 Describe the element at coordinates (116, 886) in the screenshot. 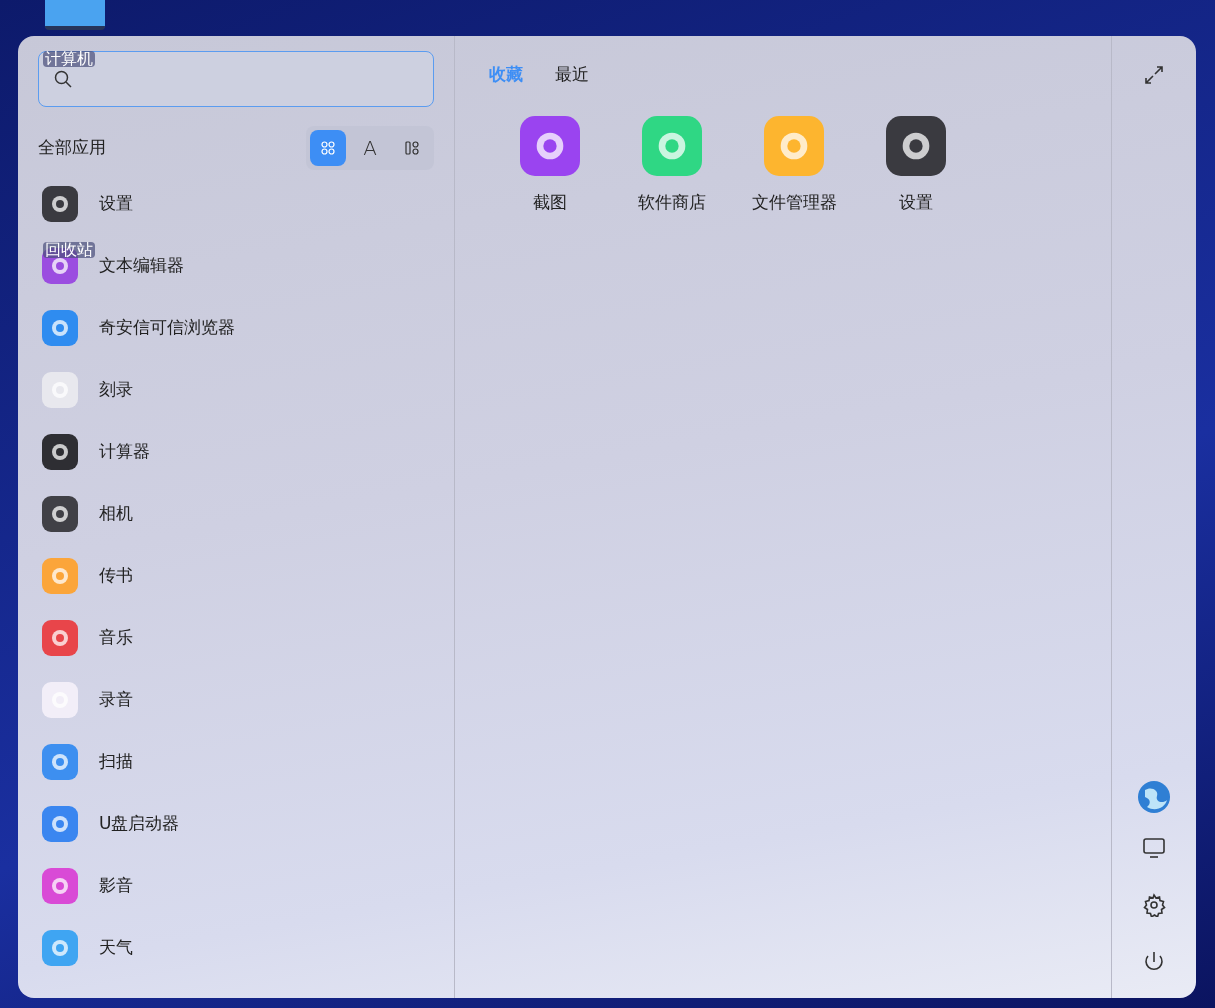

I see `app-name: 影音` at that location.